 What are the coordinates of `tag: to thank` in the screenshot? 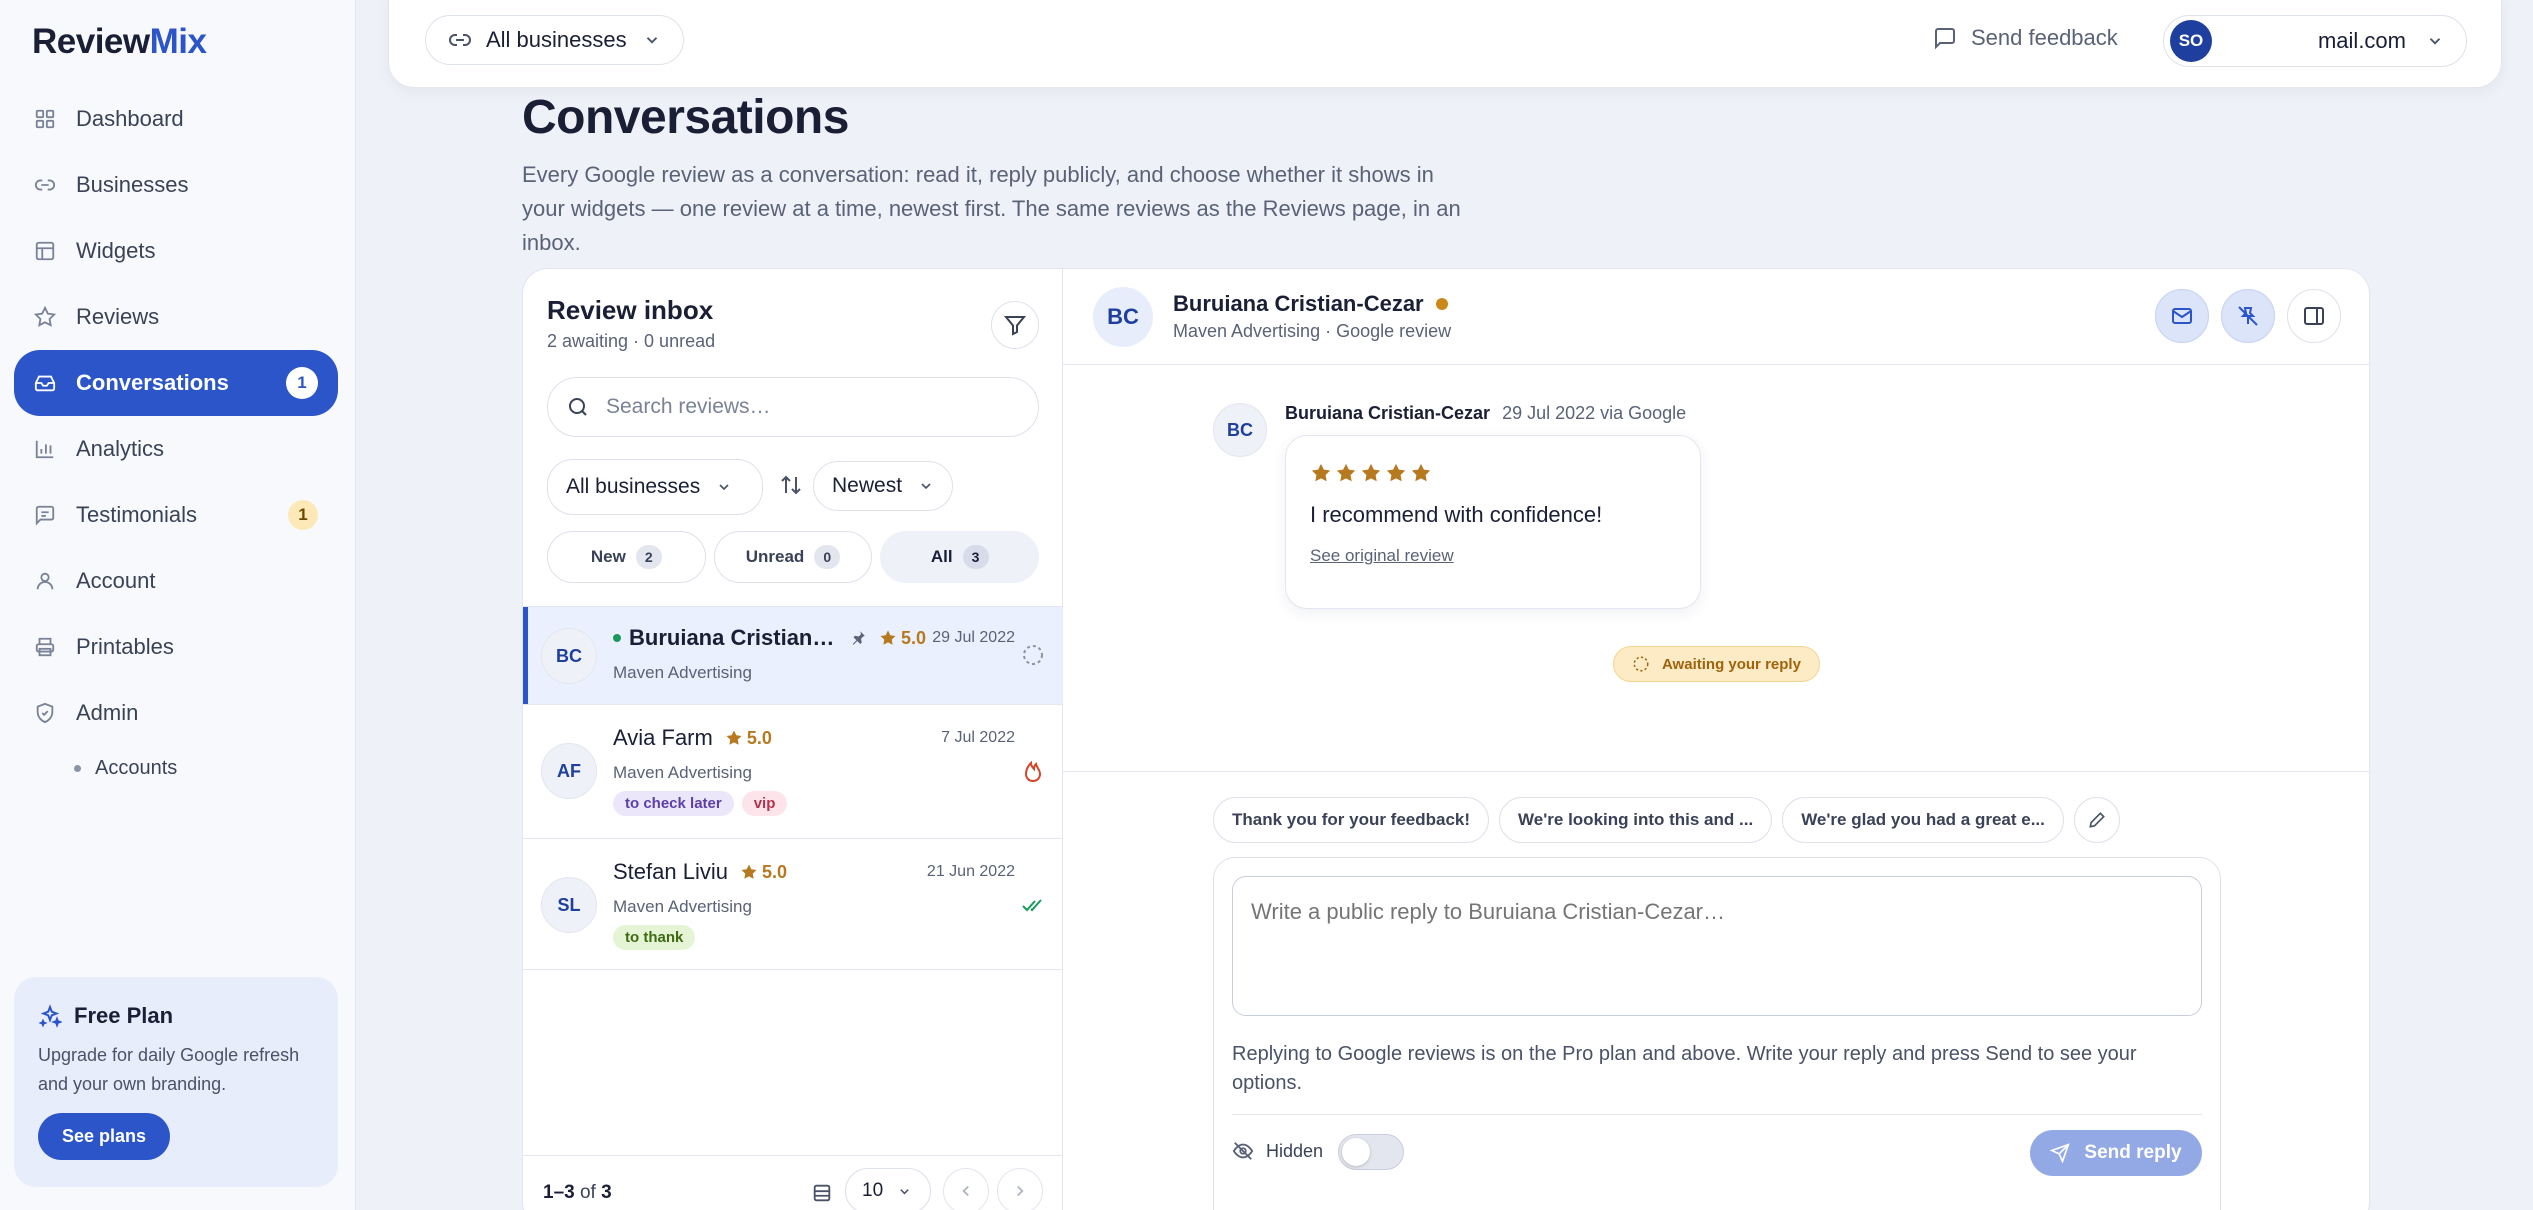 It's located at (654, 937).